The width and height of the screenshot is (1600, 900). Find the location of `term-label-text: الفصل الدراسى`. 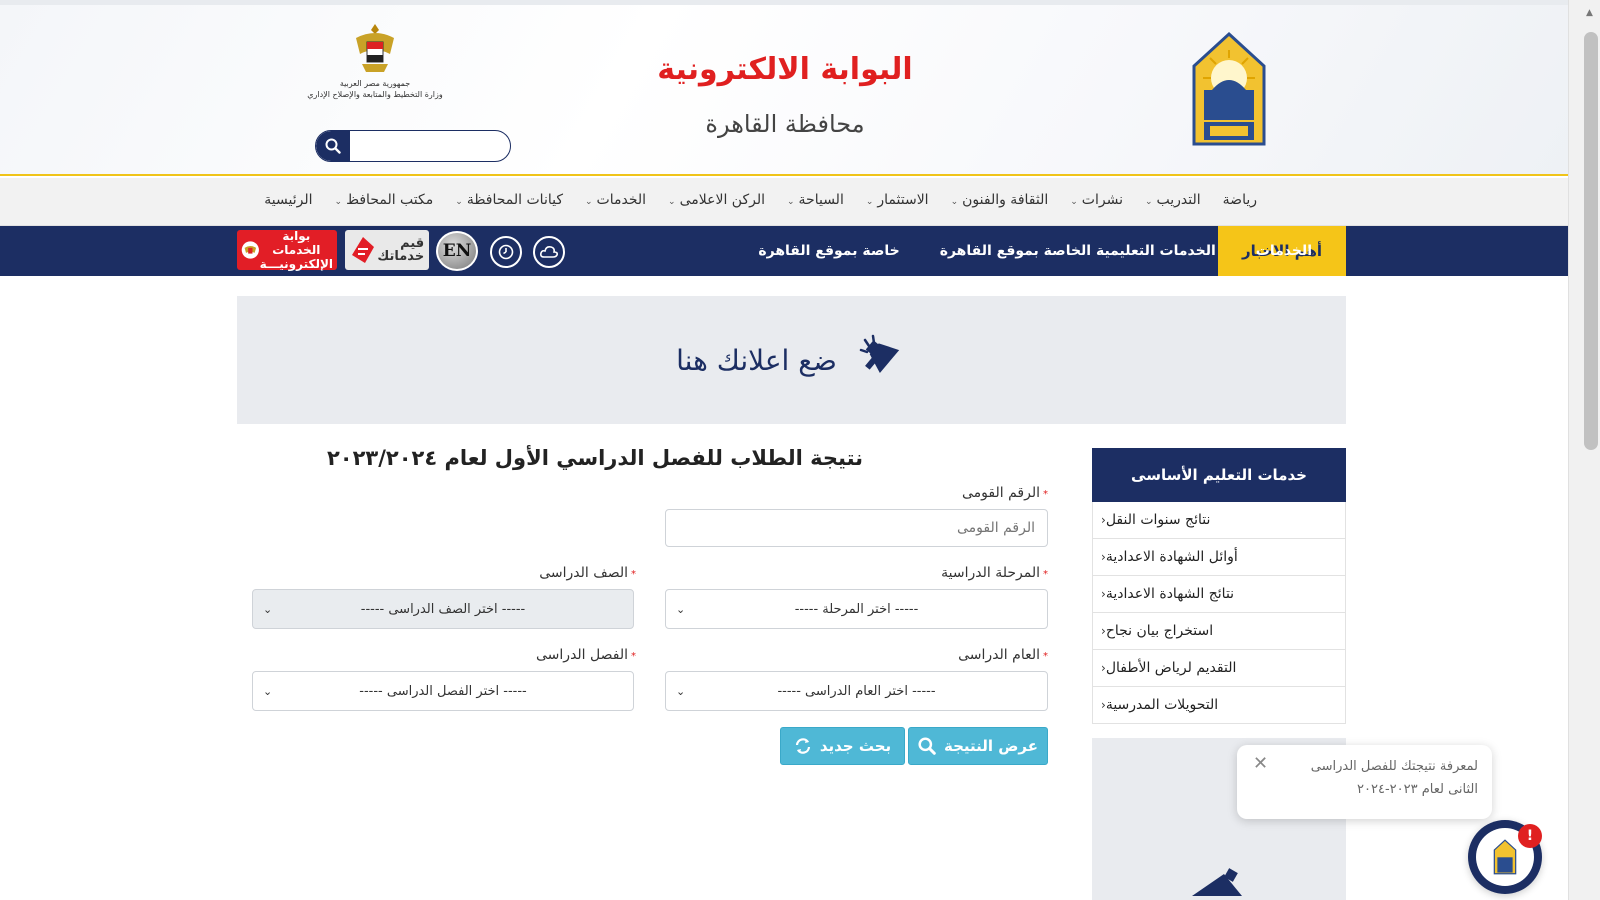

term-label-text: الفصل الدراسى is located at coordinates (582, 655).